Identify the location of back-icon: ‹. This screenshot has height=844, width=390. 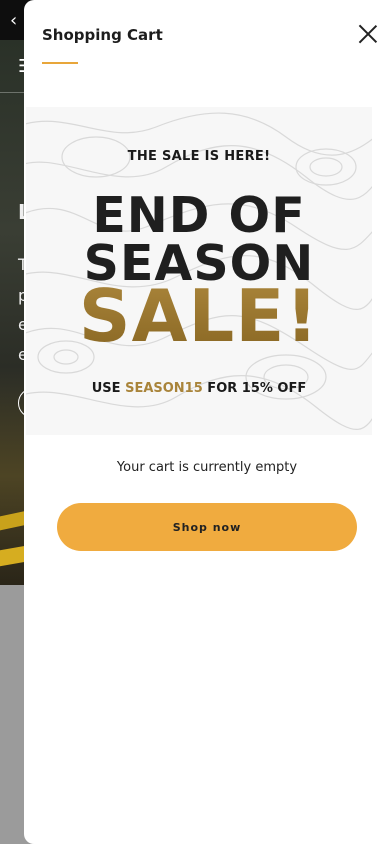
(13, 20).